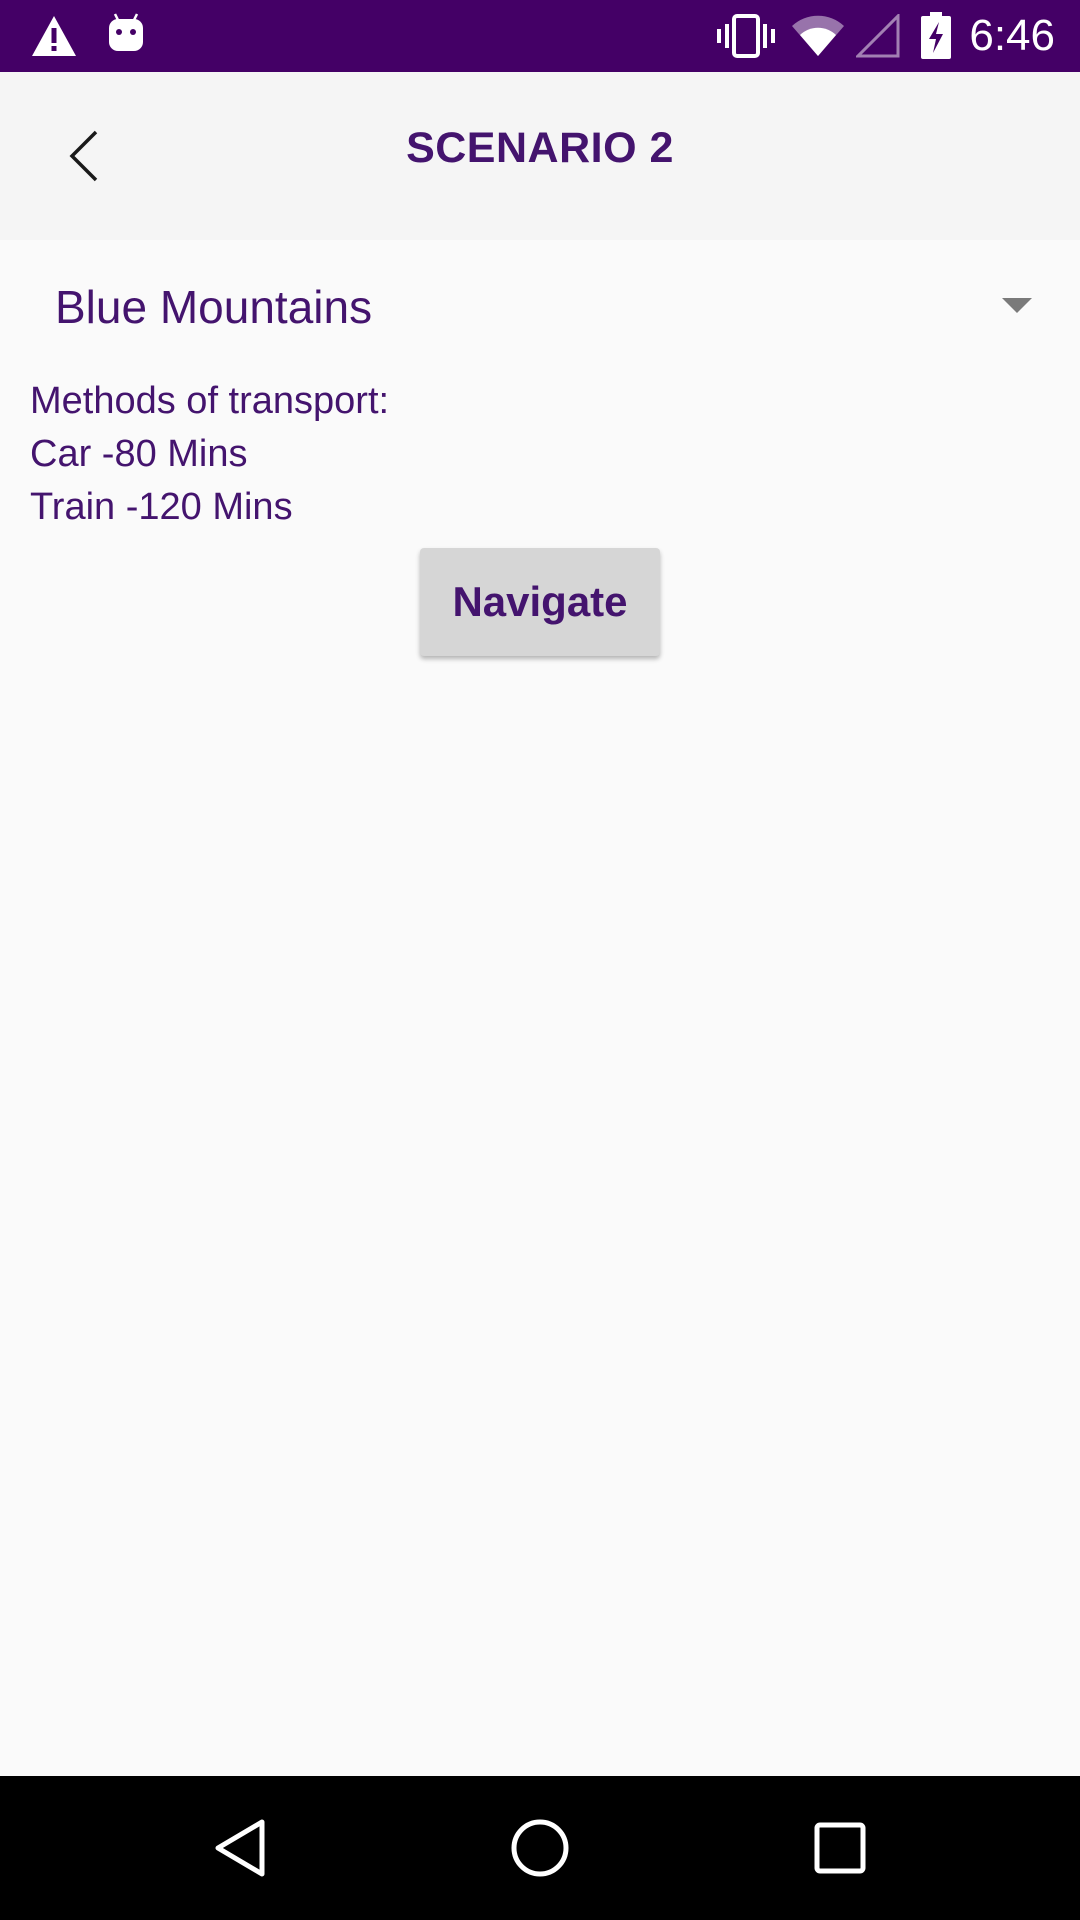  What do you see at coordinates (1017, 305) in the screenshot?
I see `dropdown-arrow-icon` at bounding box center [1017, 305].